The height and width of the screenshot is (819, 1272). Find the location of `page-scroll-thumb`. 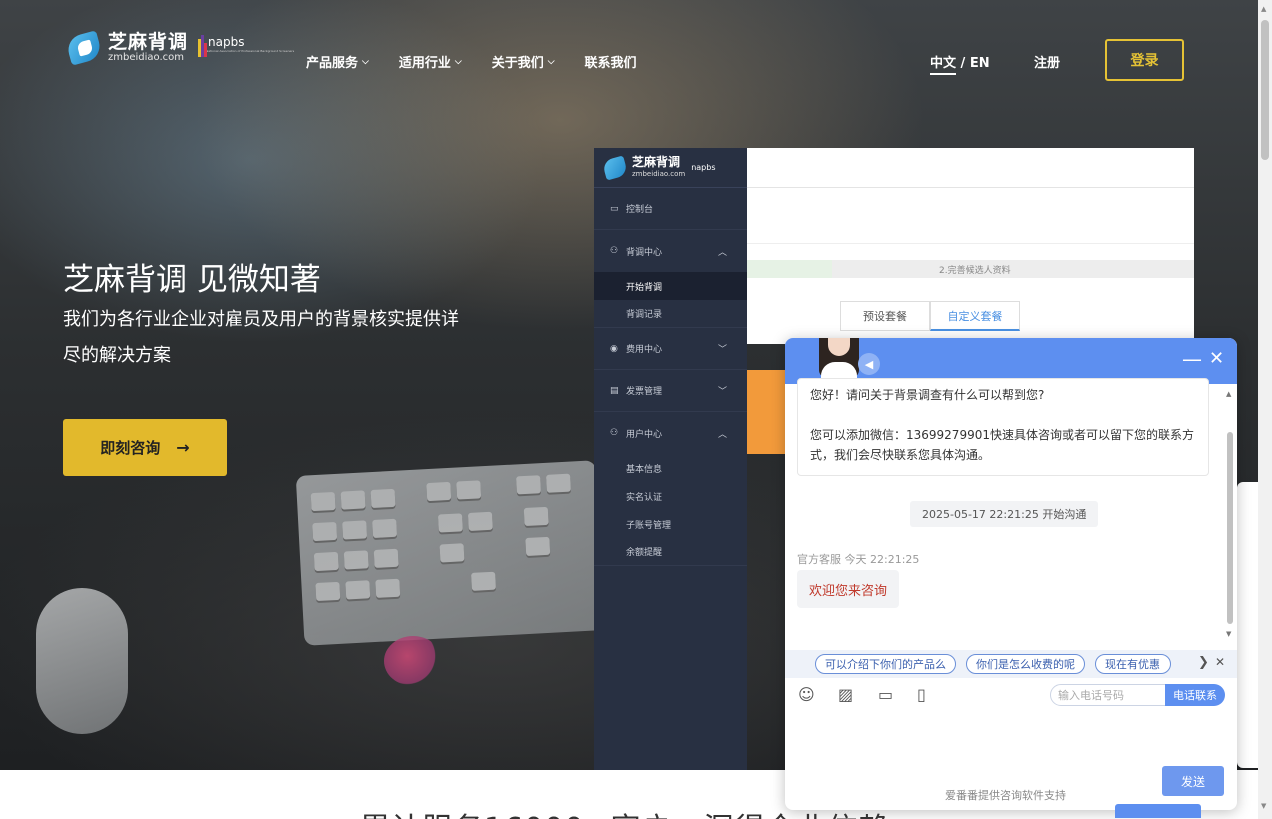

page-scroll-thumb is located at coordinates (1265, 90).